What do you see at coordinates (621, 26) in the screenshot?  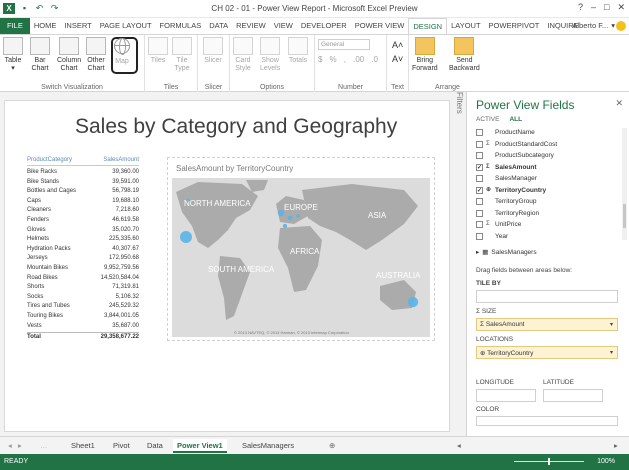 I see `feedback-smiley-icon` at bounding box center [621, 26].